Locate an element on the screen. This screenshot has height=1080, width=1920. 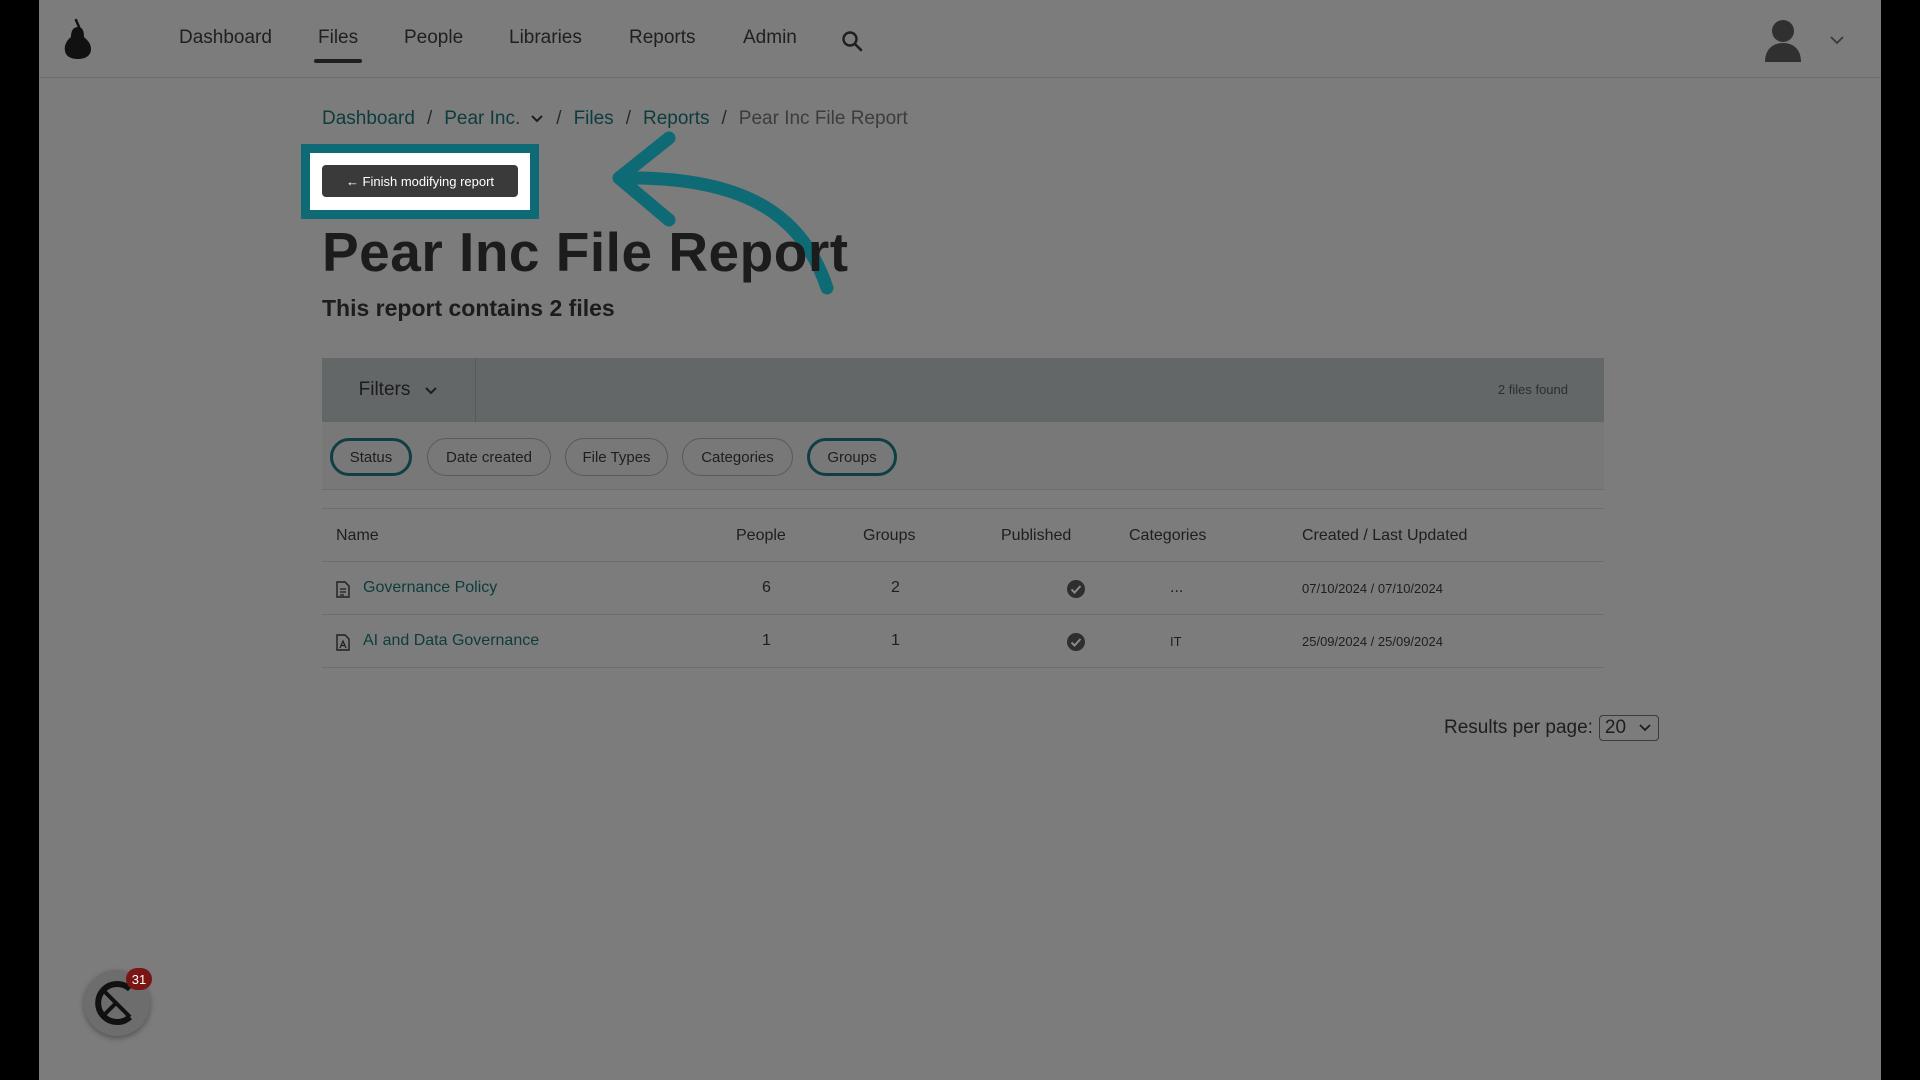
column-groups: Groups is located at coordinates (889, 536).